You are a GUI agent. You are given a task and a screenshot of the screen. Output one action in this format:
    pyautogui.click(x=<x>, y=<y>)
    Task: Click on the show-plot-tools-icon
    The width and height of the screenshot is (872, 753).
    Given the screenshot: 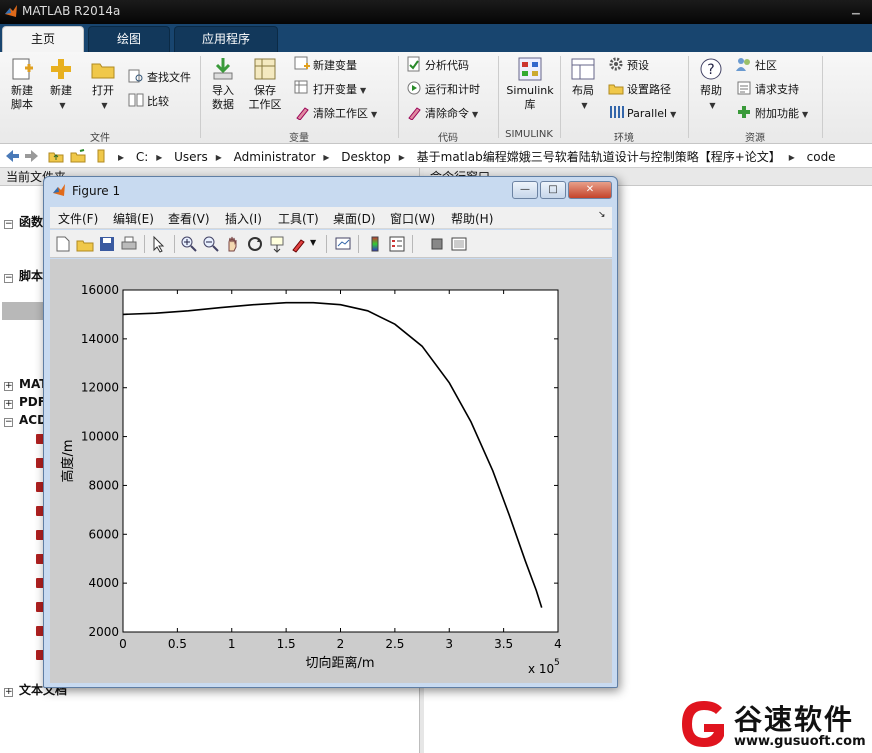 What is the action you would take?
    pyautogui.click(x=459, y=244)
    